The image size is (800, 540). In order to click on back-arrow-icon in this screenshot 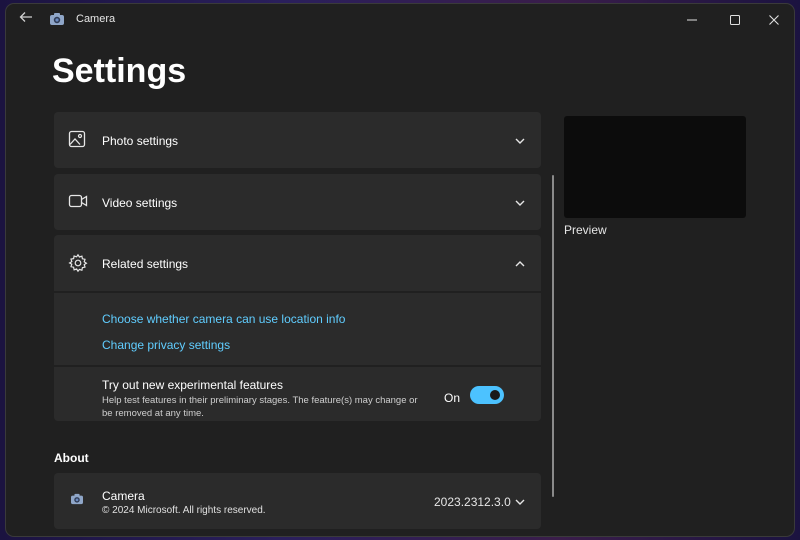, I will do `click(26, 20)`.